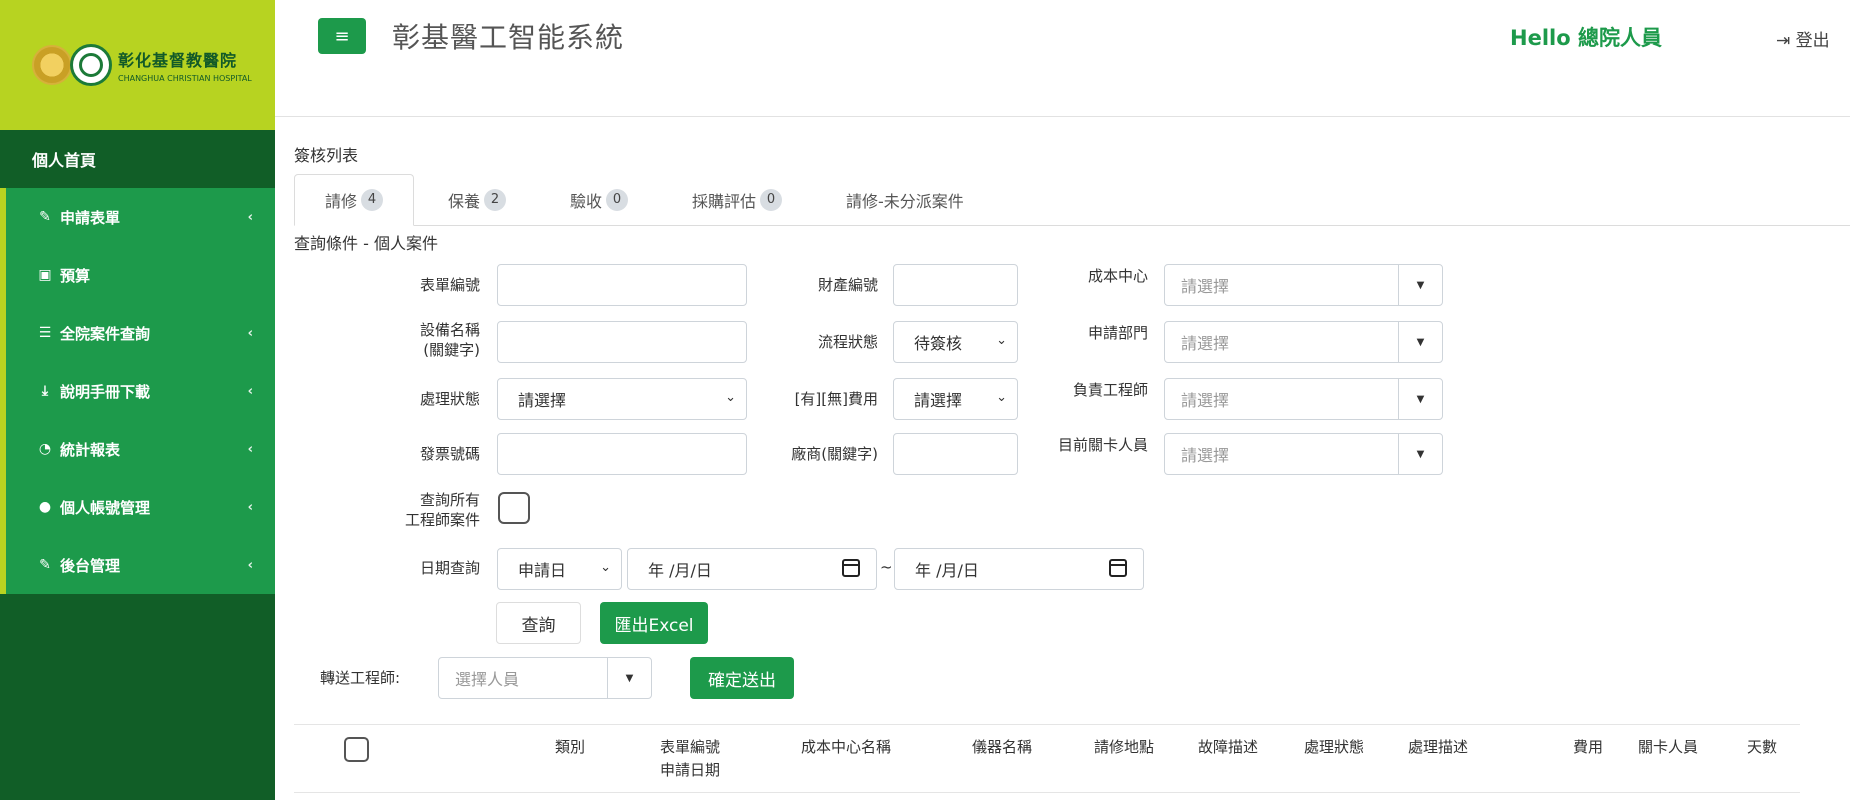  I want to click on logout-label: 登出, so click(1812, 41).